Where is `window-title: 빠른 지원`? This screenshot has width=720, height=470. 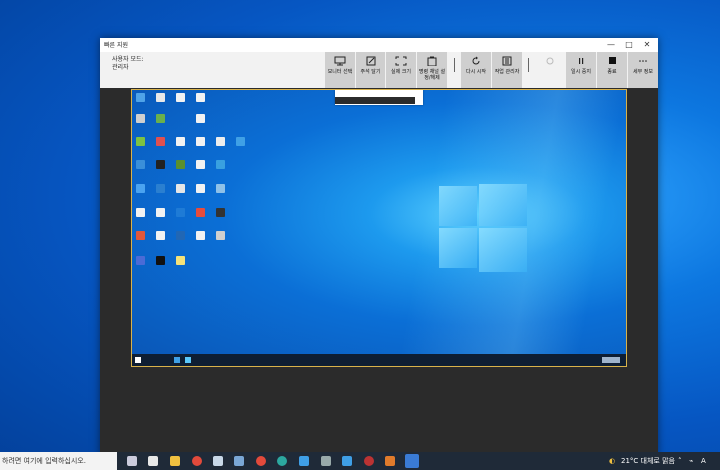
window-title: 빠른 지원 is located at coordinates (116, 45).